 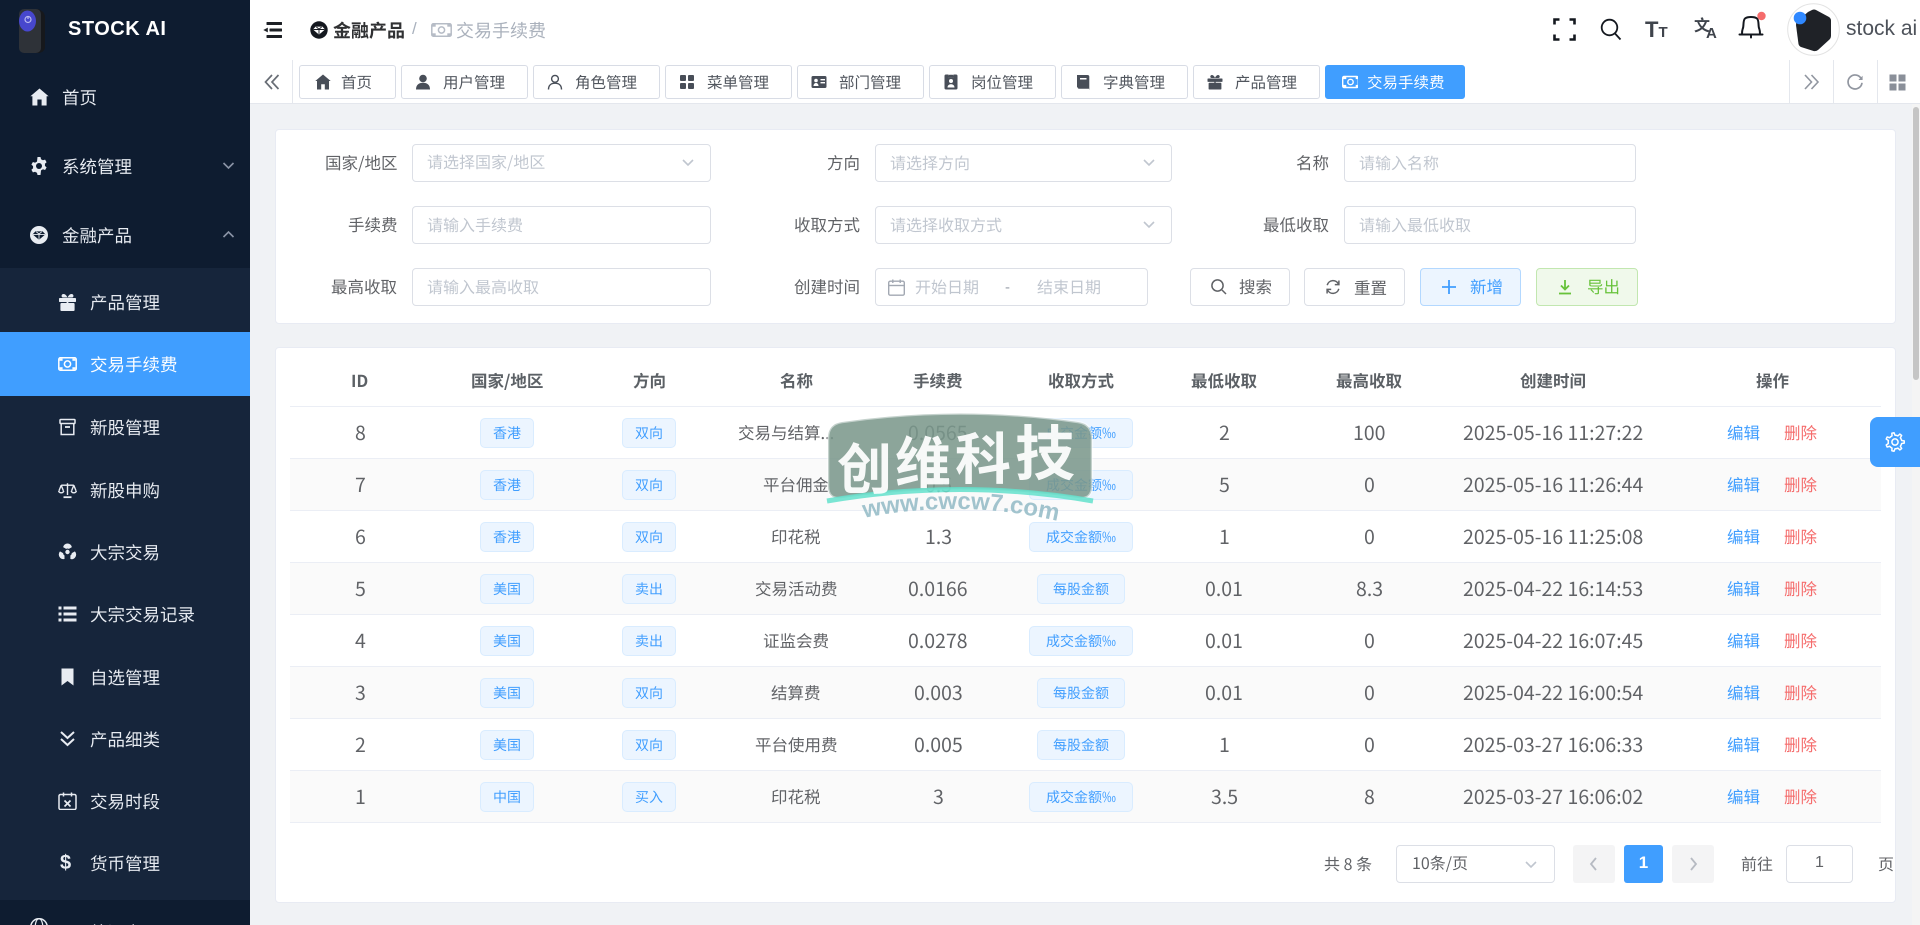 I want to click on svg-text: www.cwcw7.com, so click(x=960, y=508).